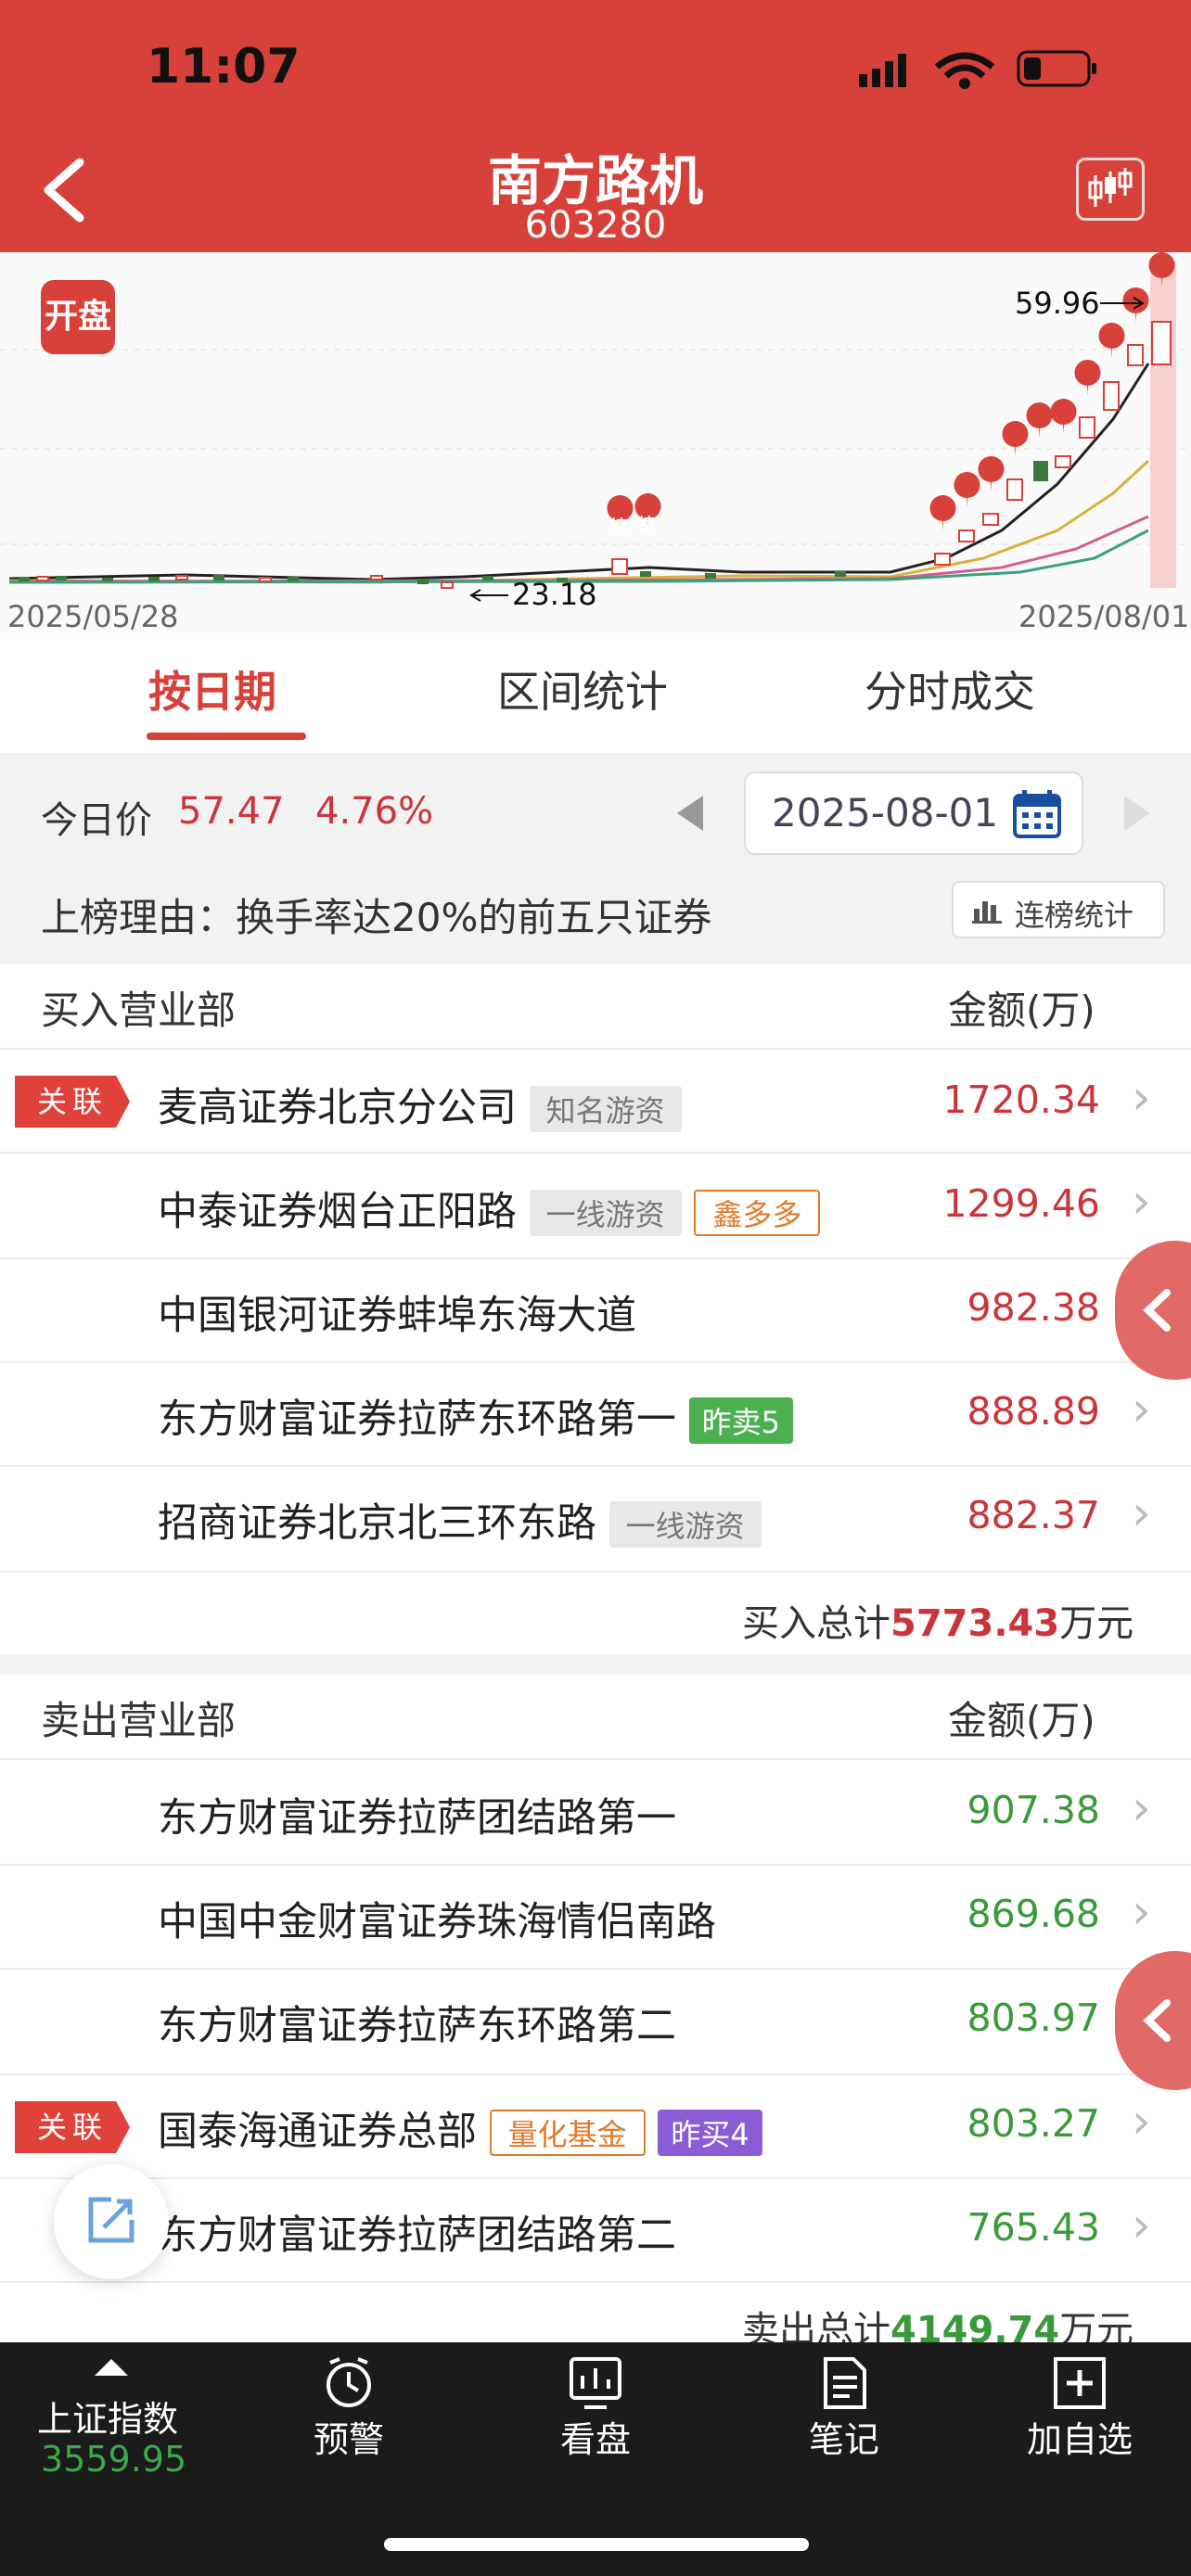 The width and height of the screenshot is (1191, 2576). Describe the element at coordinates (1037, 814) in the screenshot. I see `calendar-icon` at that location.